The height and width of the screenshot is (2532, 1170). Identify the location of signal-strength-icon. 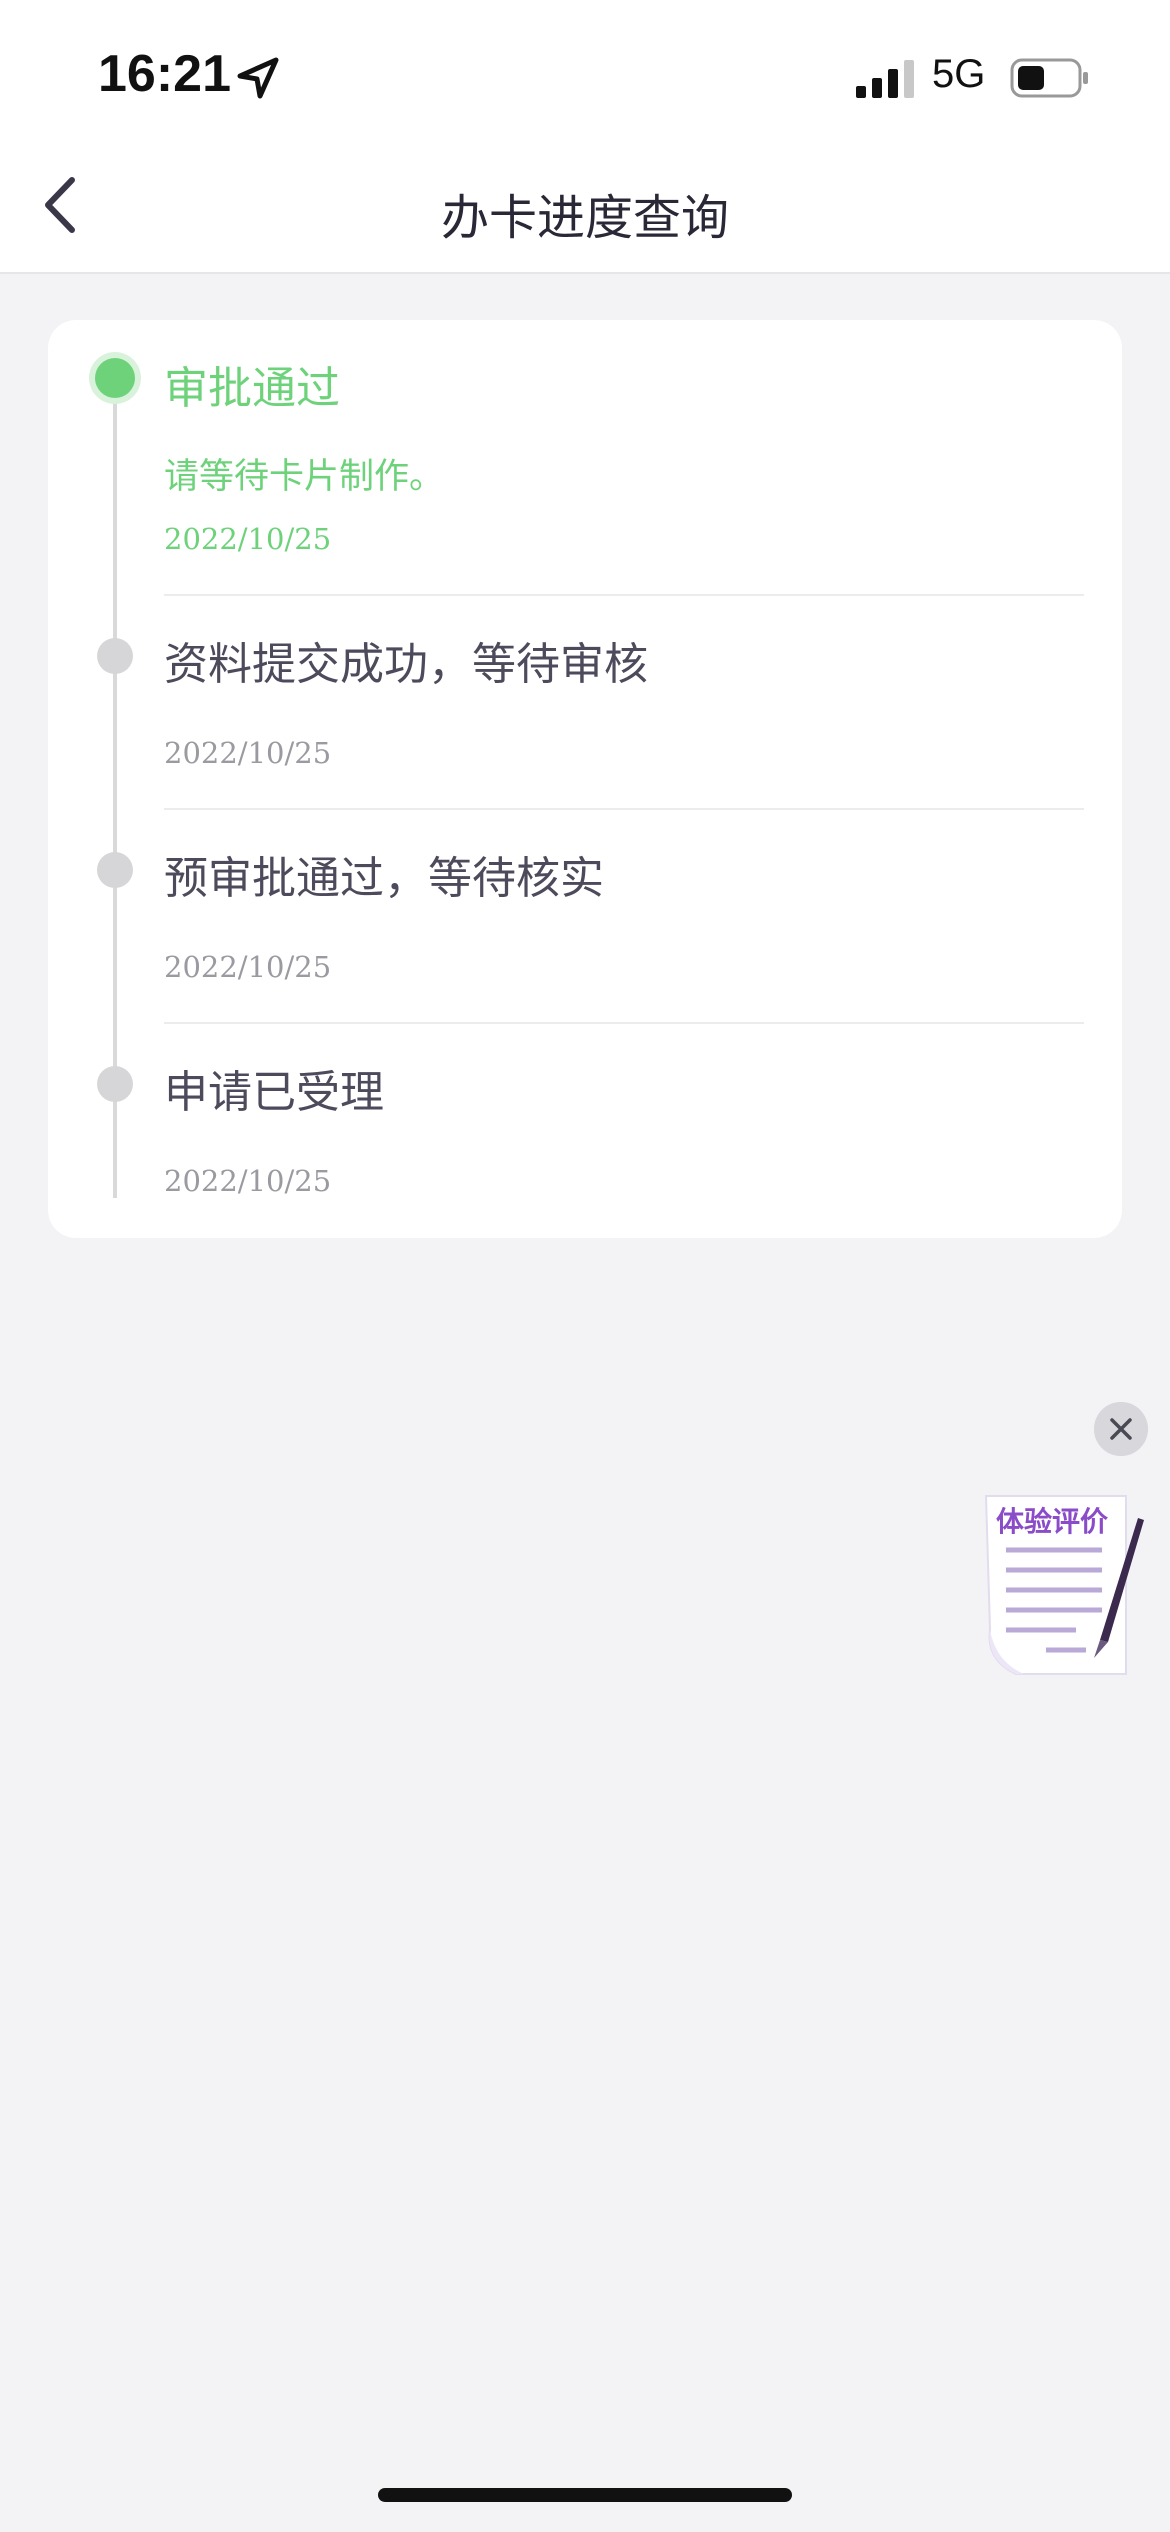
(885, 79).